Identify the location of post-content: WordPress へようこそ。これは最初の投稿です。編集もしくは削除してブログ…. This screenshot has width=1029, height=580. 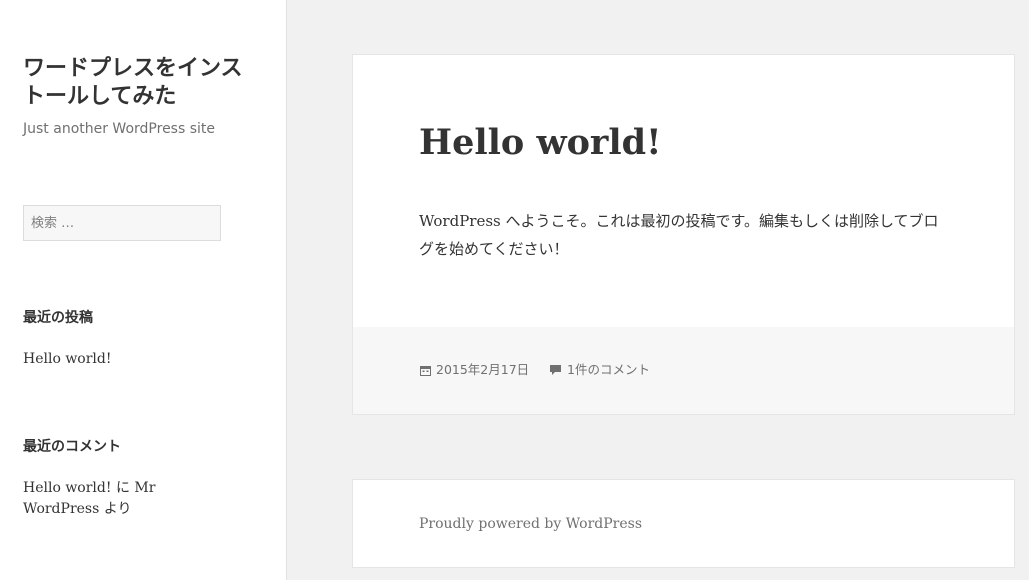
(679, 235).